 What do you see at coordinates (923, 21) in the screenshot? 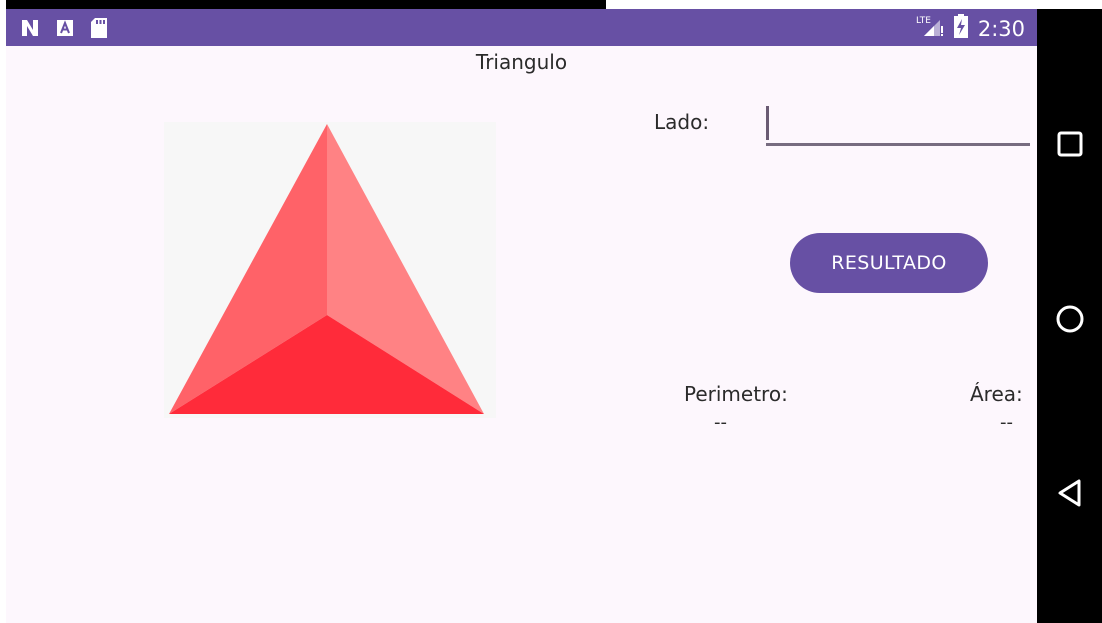
I see `network-label: LTE` at bounding box center [923, 21].